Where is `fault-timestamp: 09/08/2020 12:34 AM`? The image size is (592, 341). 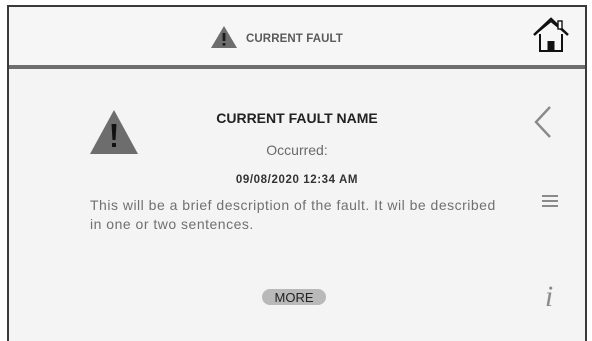 fault-timestamp: 09/08/2020 12:34 AM is located at coordinates (297, 180).